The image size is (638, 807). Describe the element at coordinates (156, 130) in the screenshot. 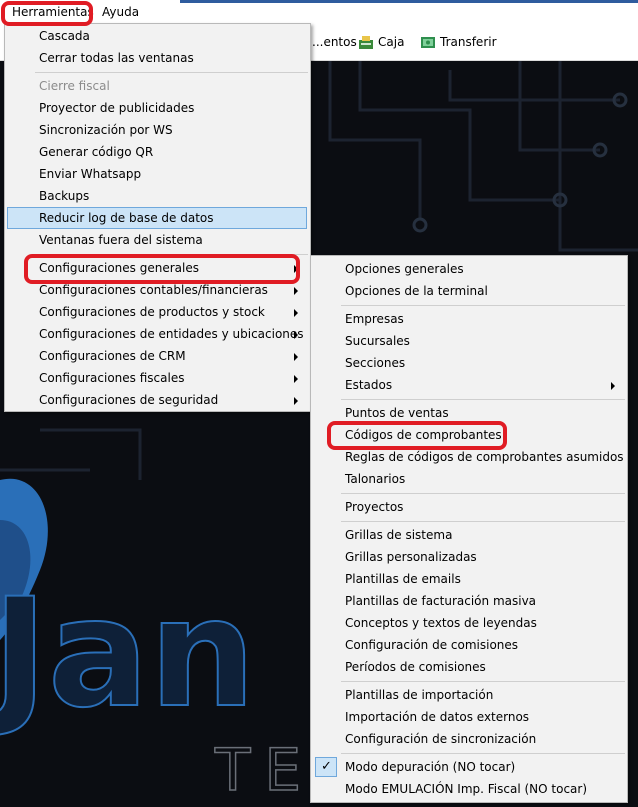

I see `menu-item-sincronizacion-ws: Sincronización por WS` at that location.